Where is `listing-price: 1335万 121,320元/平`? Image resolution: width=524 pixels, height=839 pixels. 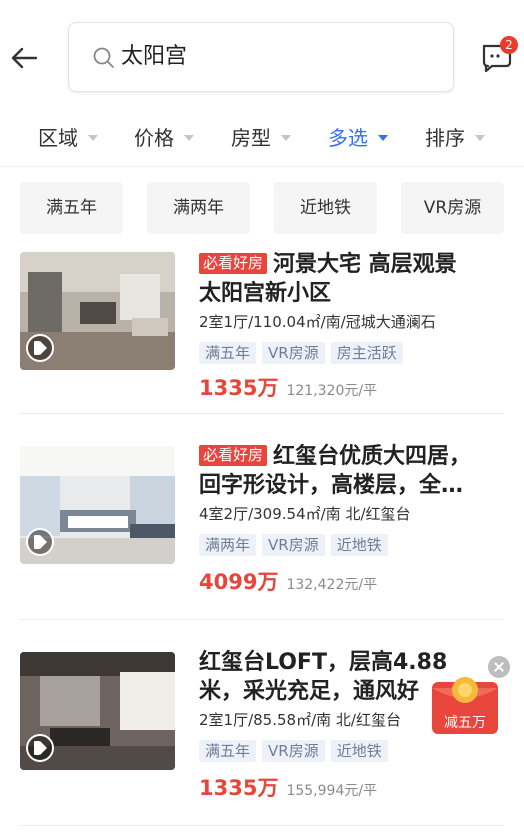 listing-price: 1335万 121,320元/平 is located at coordinates (288, 387).